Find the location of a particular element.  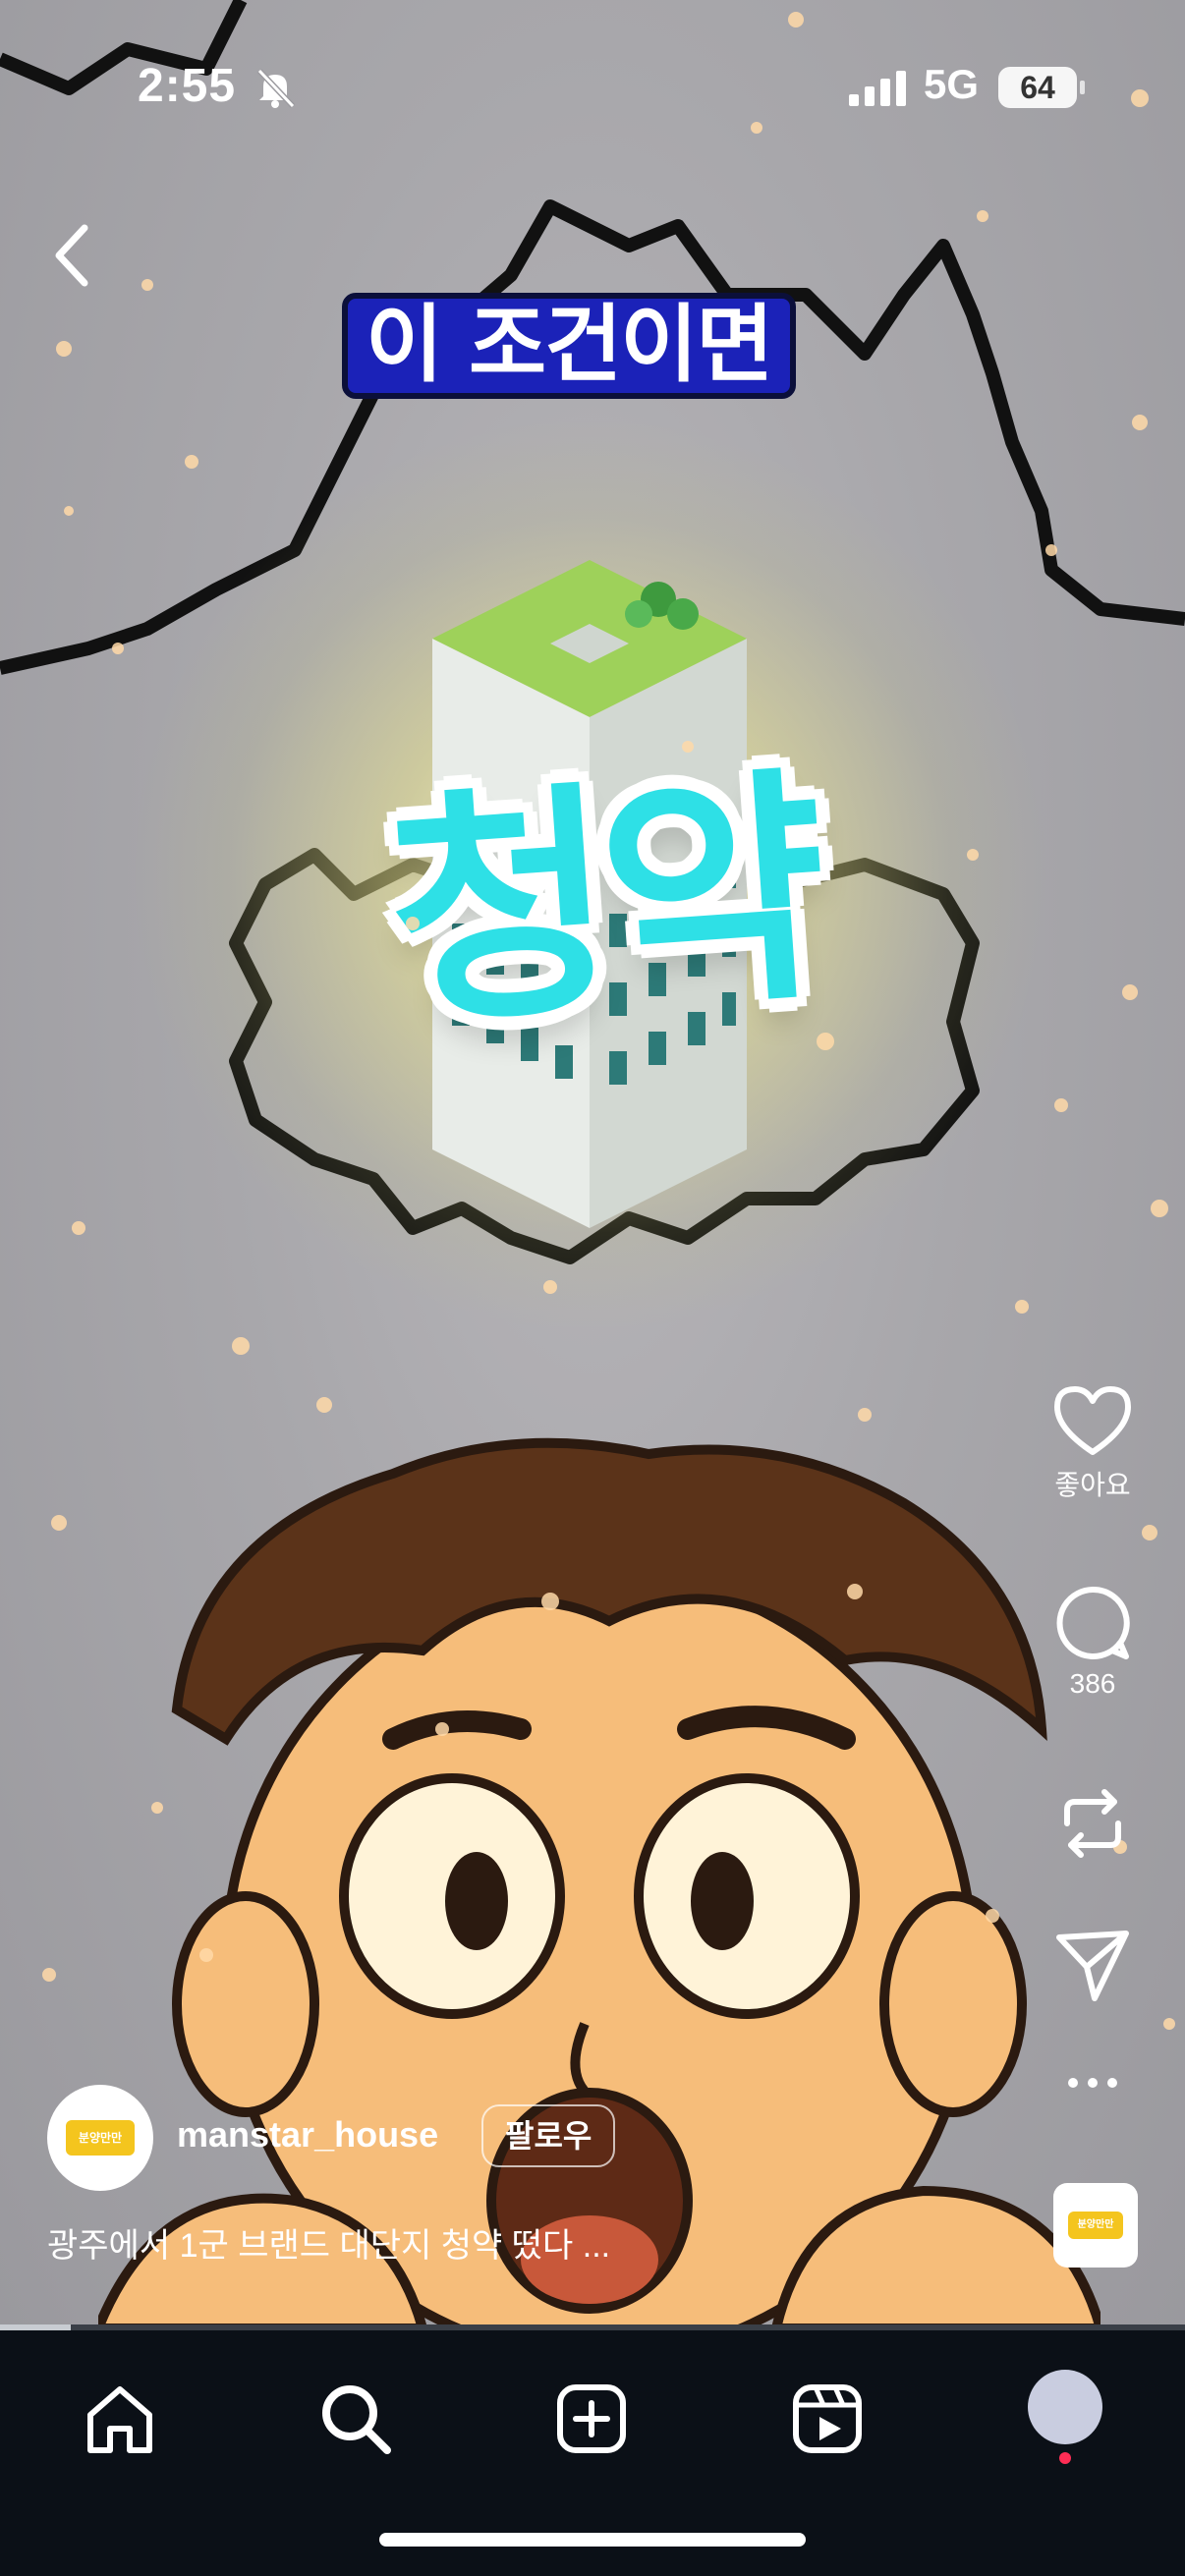

audio-logo: 분양만만 is located at coordinates (1096, 2225).